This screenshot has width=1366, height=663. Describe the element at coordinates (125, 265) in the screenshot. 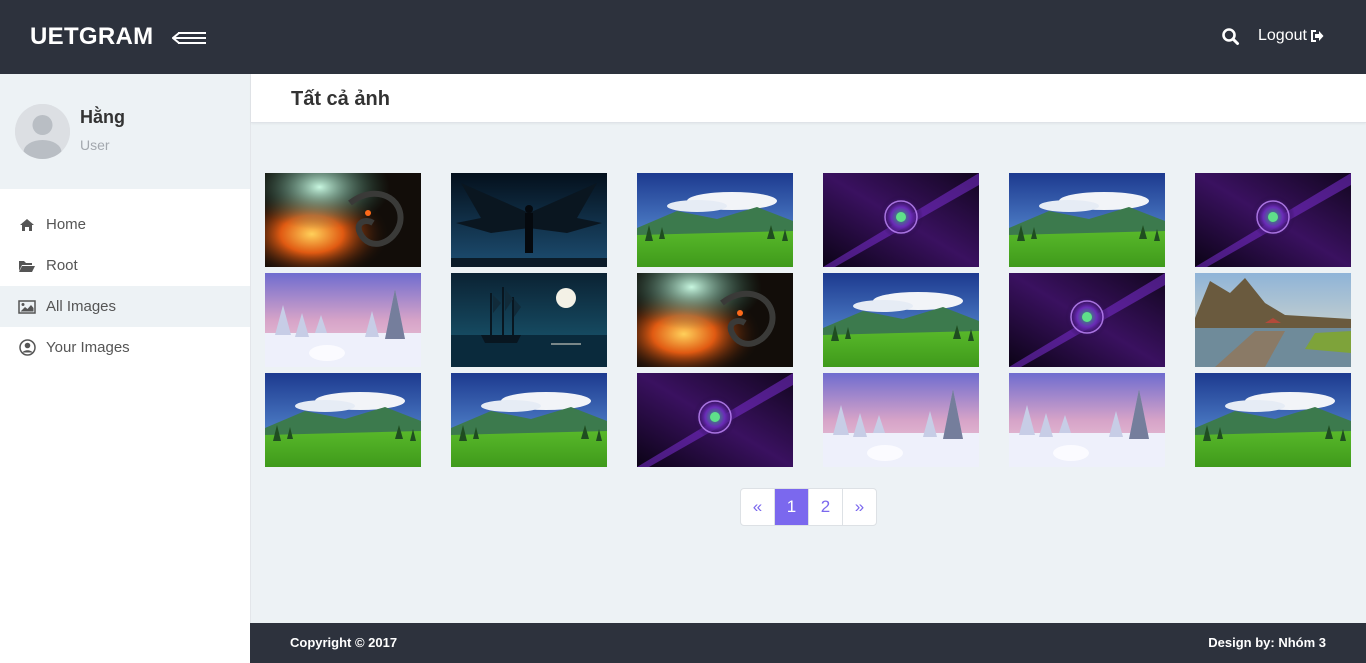

I see `sidebar-item-root: Root` at that location.